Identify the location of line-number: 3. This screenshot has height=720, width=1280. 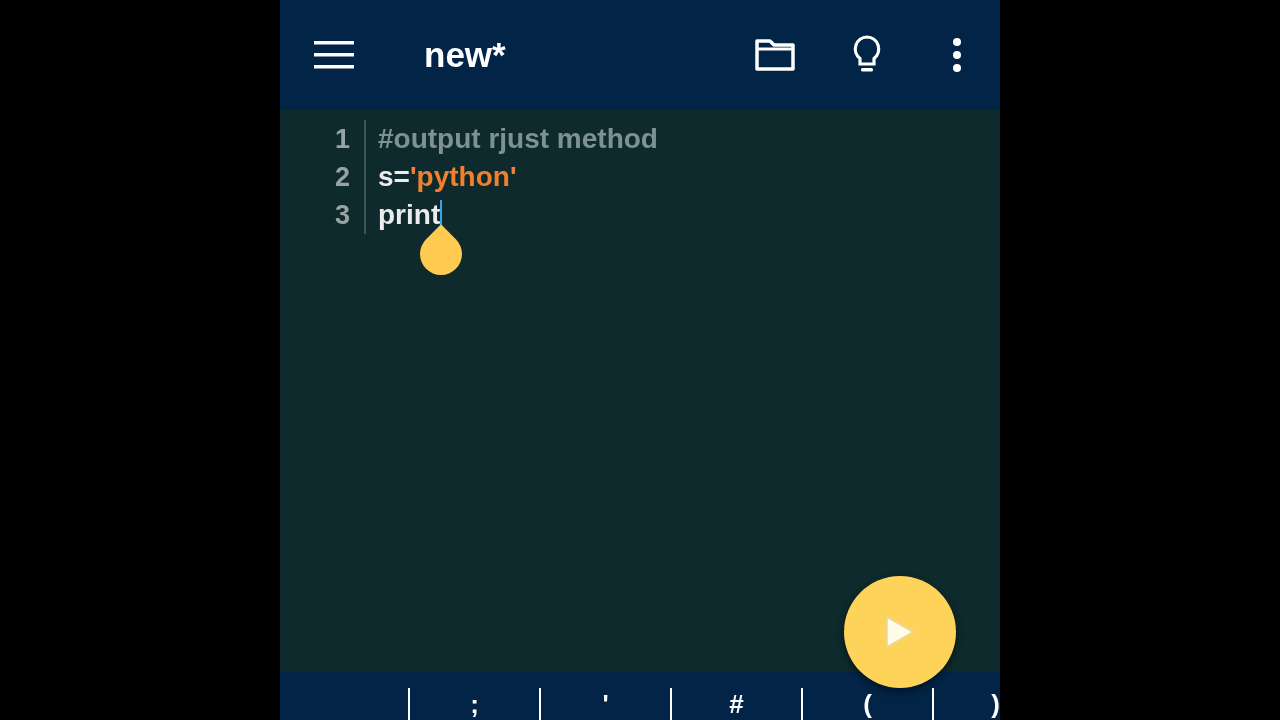
(342, 215).